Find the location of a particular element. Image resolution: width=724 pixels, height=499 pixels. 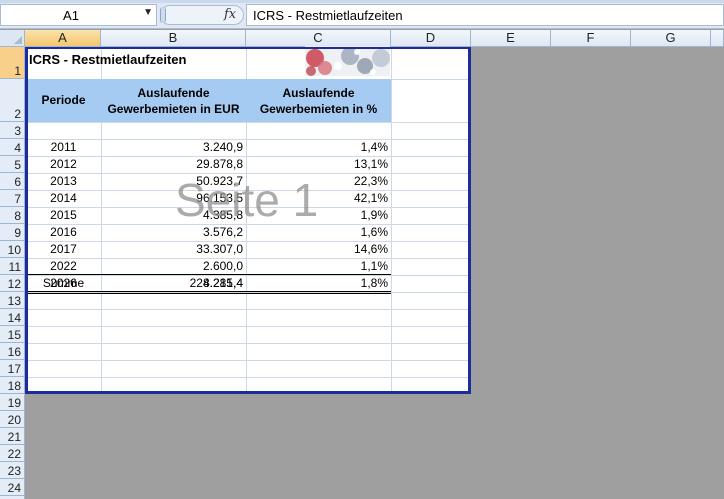

row-header-9: 9 is located at coordinates (12, 232).